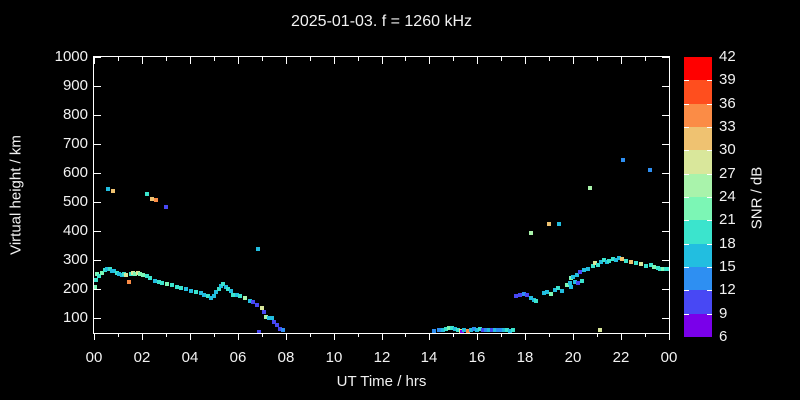  I want to click on x-tick-label: 22, so click(621, 357).